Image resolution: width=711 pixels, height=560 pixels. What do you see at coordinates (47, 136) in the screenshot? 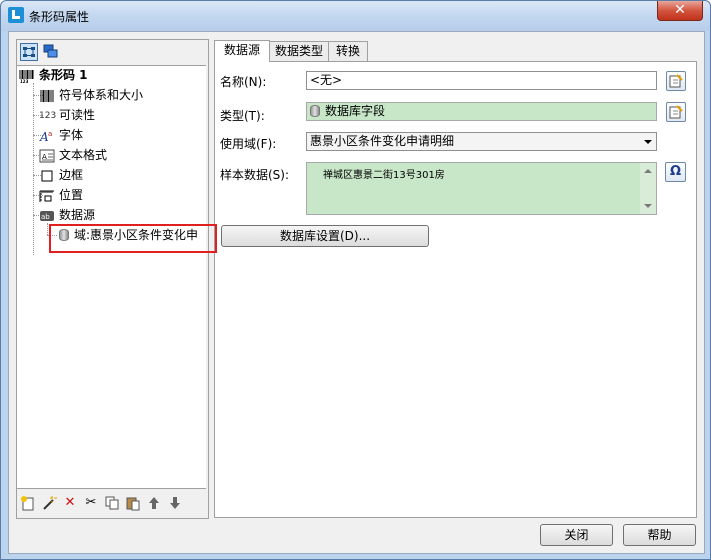
I see `font-icon: Aa` at bounding box center [47, 136].